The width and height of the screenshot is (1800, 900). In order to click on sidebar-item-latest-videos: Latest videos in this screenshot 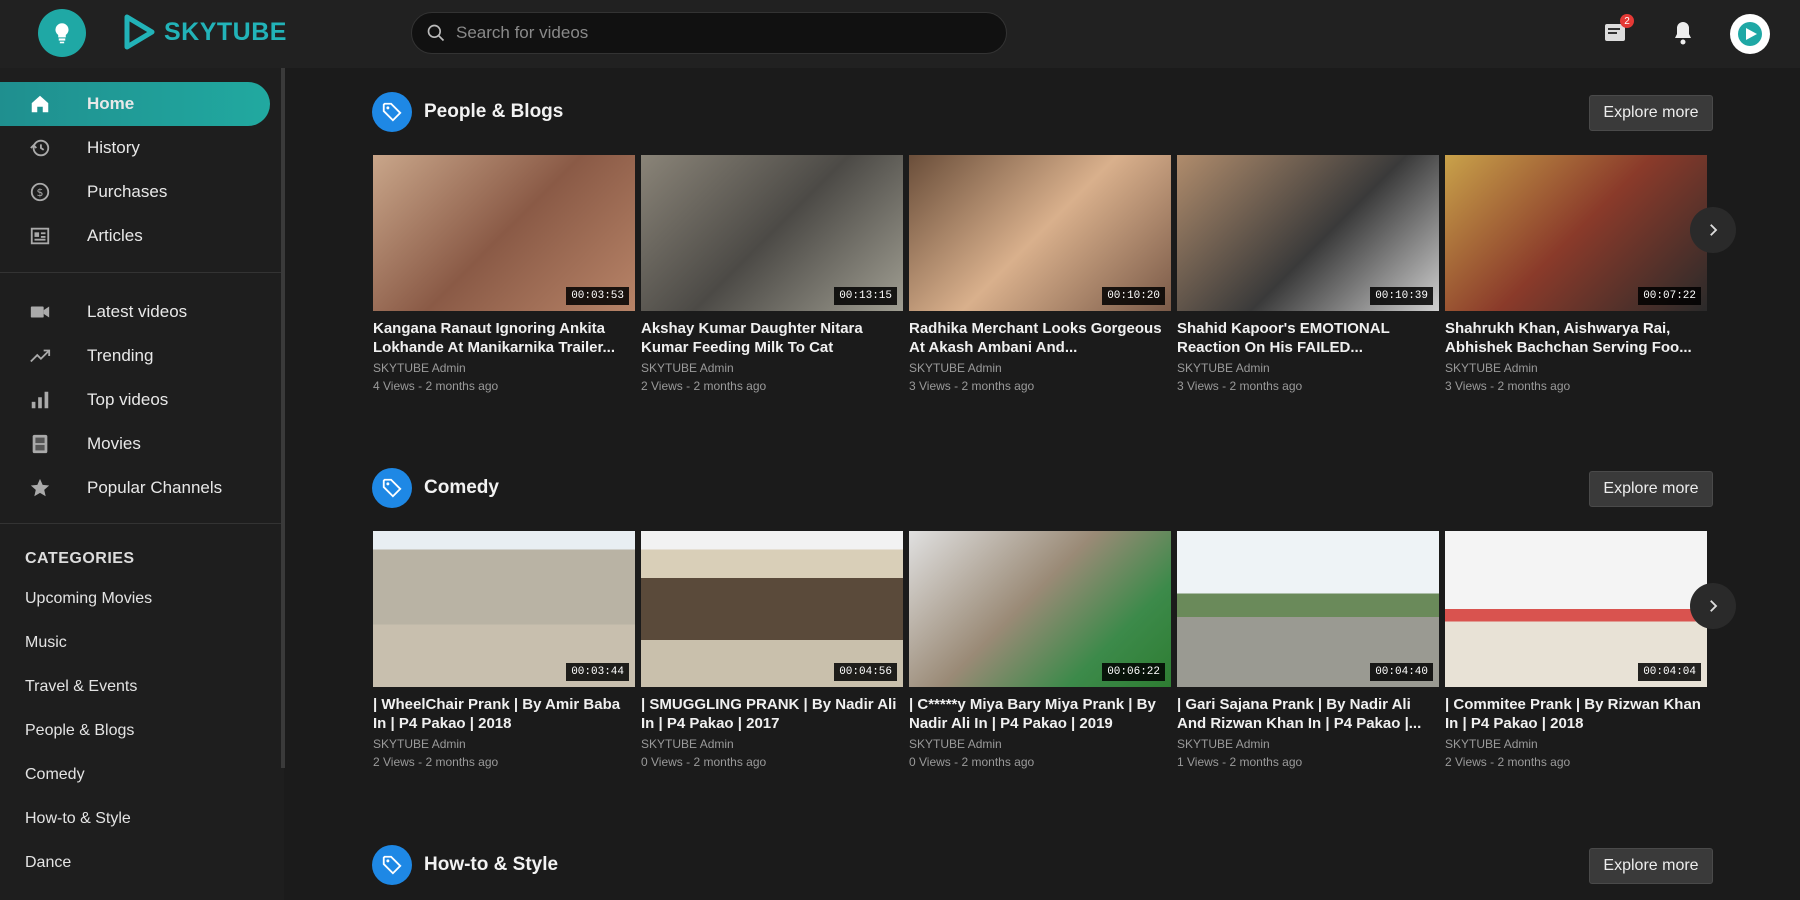, I will do `click(135, 312)`.